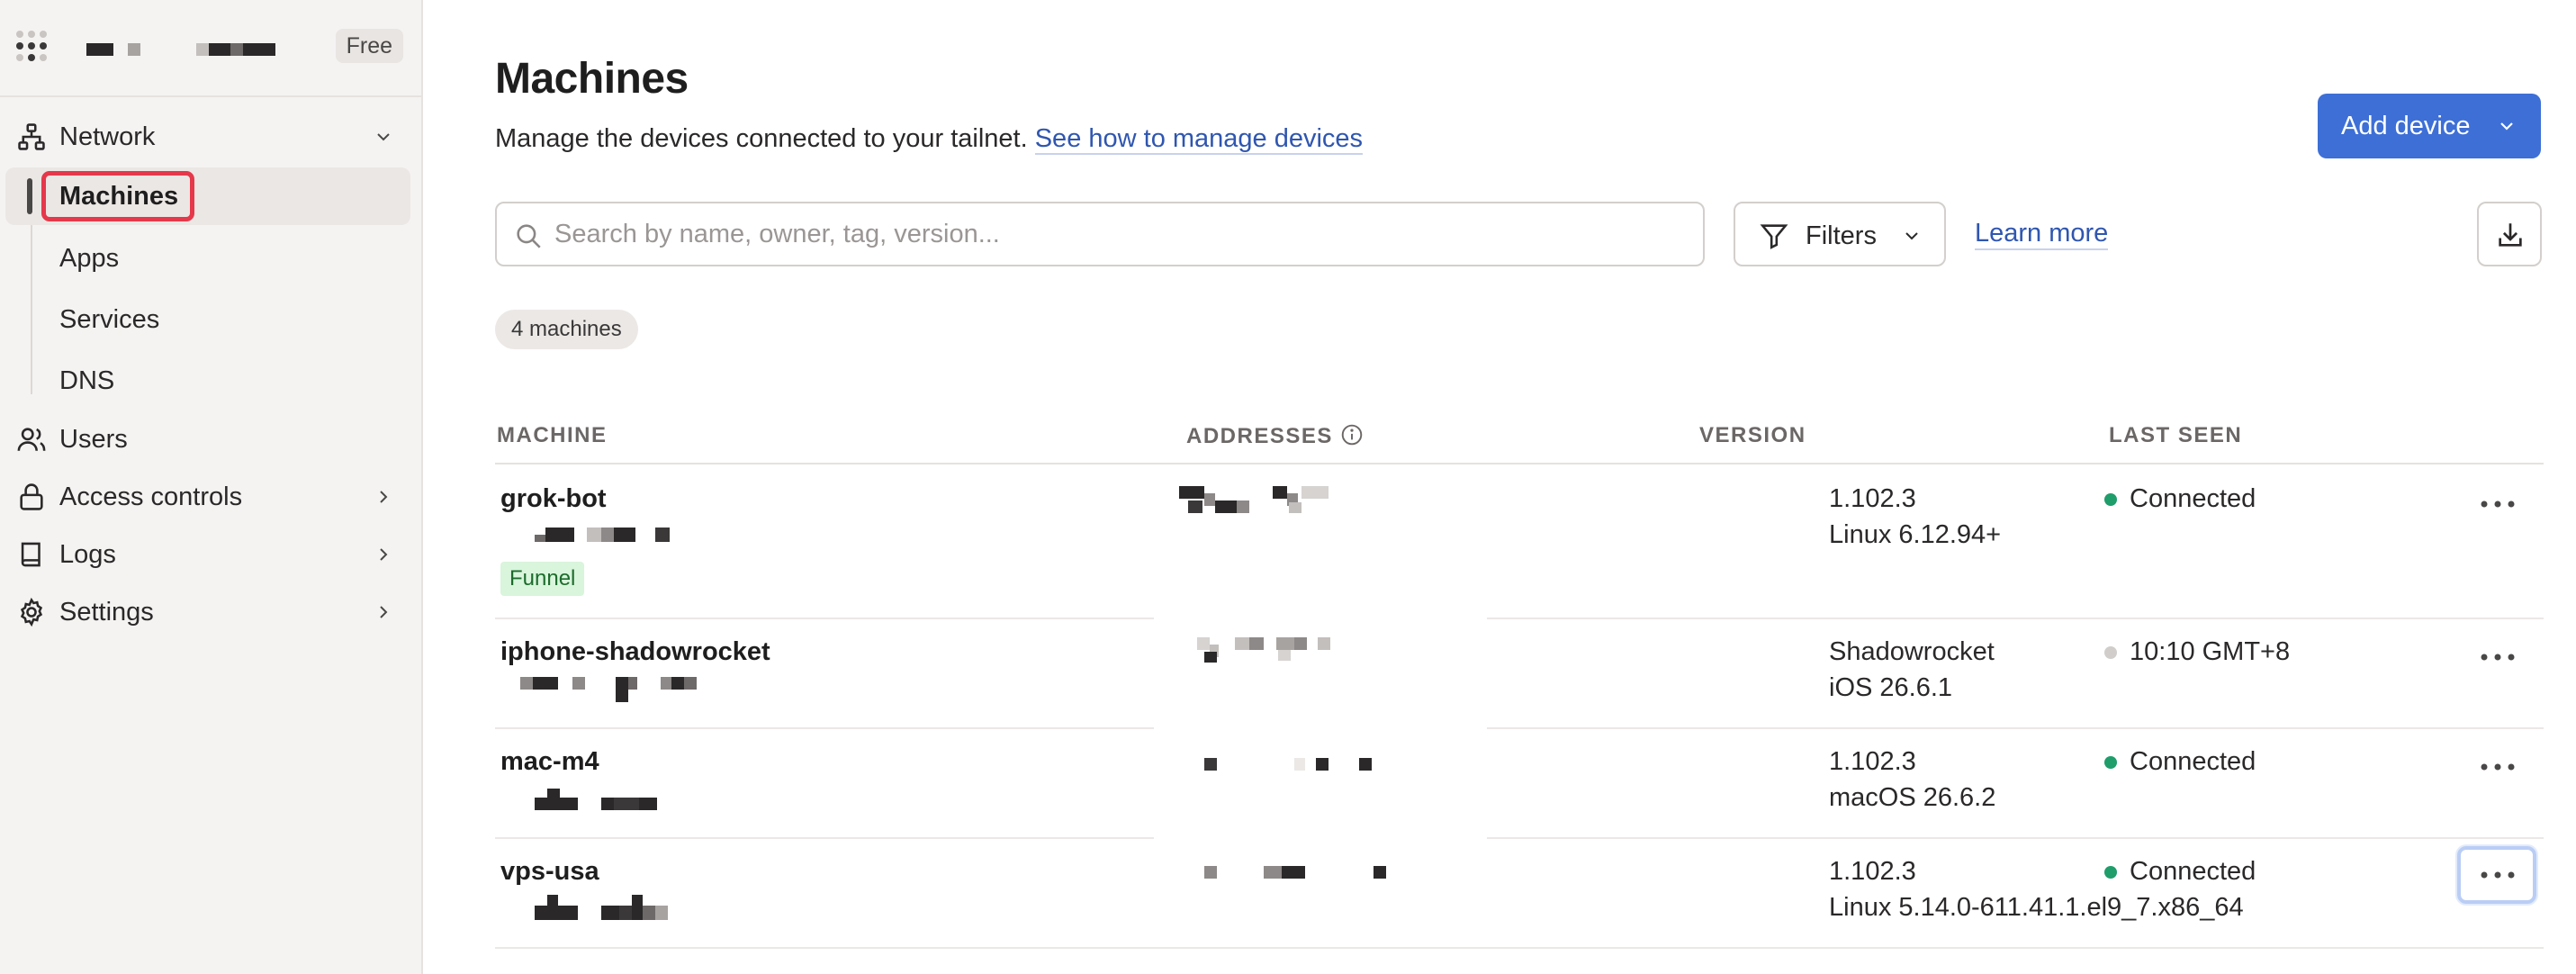  Describe the element at coordinates (89, 258) in the screenshot. I see `sidebar-item-apps: Apps` at that location.